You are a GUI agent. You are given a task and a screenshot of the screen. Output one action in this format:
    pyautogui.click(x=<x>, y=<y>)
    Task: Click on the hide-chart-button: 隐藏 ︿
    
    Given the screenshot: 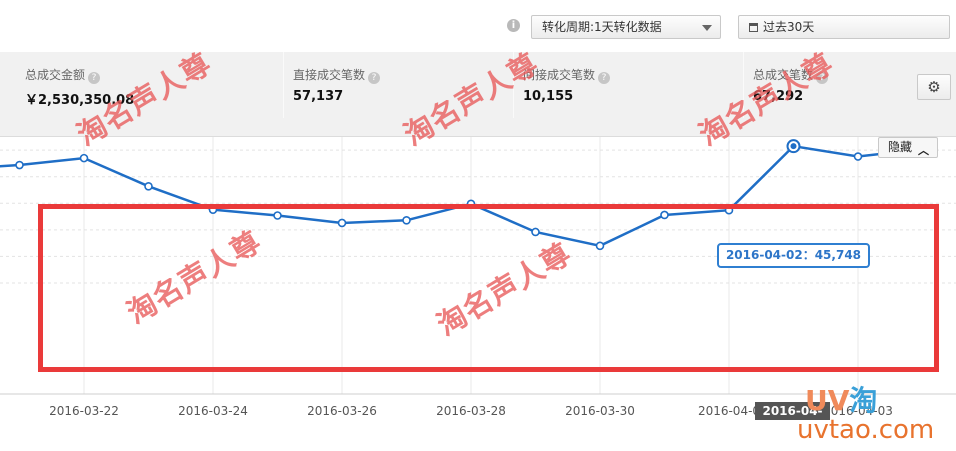 What is the action you would take?
    pyautogui.click(x=908, y=147)
    